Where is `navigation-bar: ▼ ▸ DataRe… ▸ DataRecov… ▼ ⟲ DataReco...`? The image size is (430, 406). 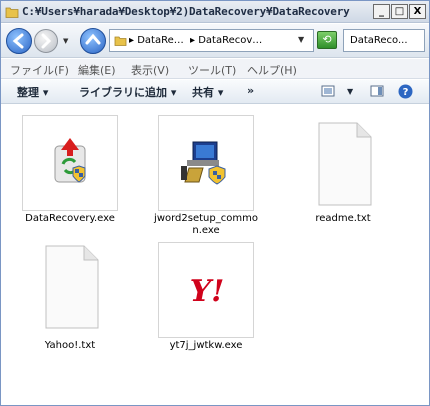 navigation-bar: ▼ ▸ DataRe… ▸ DataRecov… ▼ ⟲ DataReco... is located at coordinates (215, 41).